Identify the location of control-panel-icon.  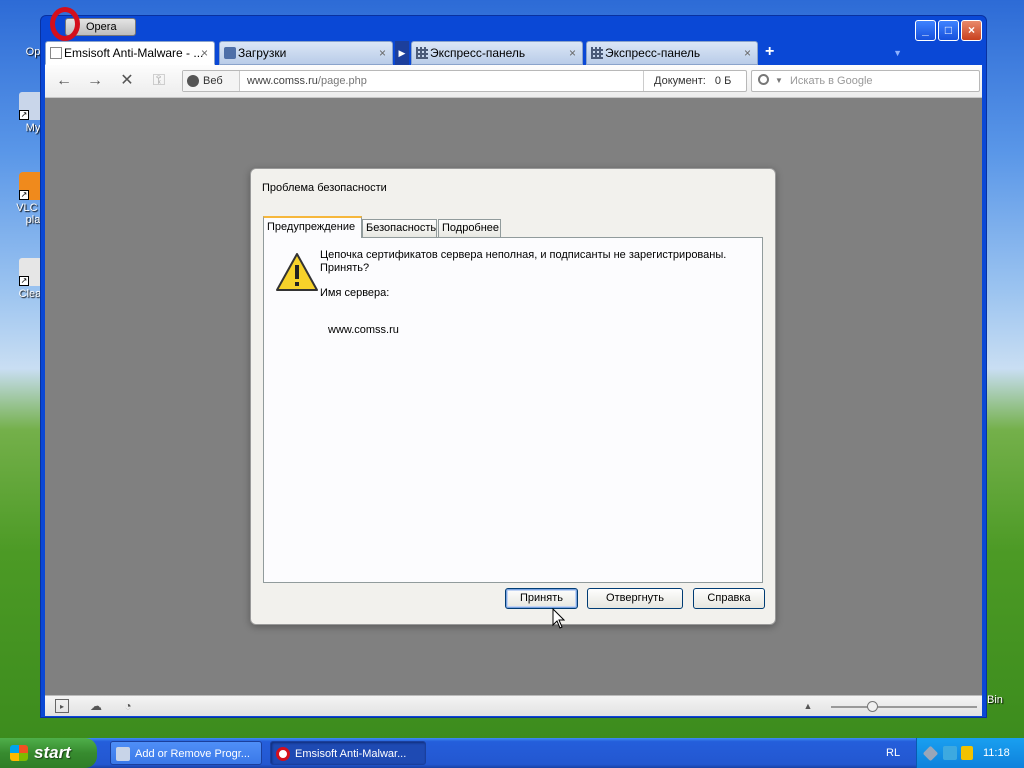
(123, 754).